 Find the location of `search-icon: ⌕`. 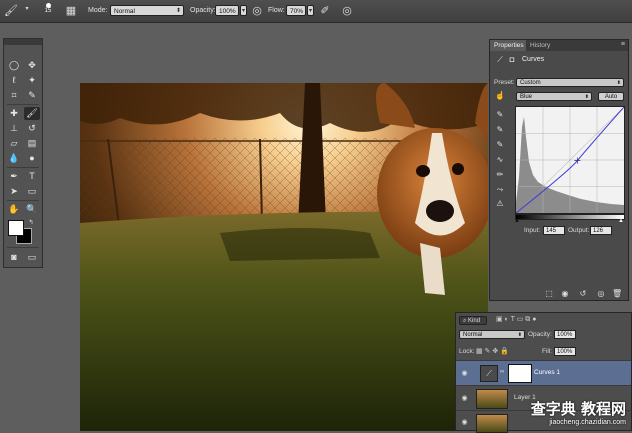

search-icon: ⌕ is located at coordinates (465, 321).